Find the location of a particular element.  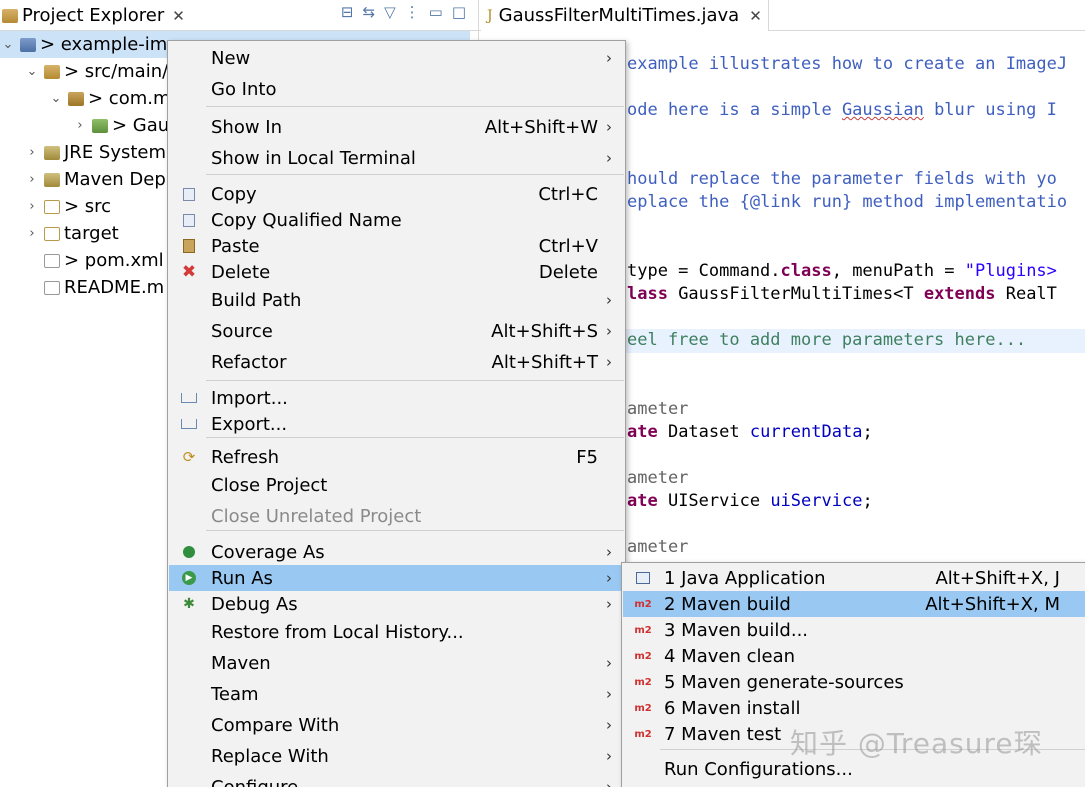

menu-item-configure: Configure › is located at coordinates (396, 780).